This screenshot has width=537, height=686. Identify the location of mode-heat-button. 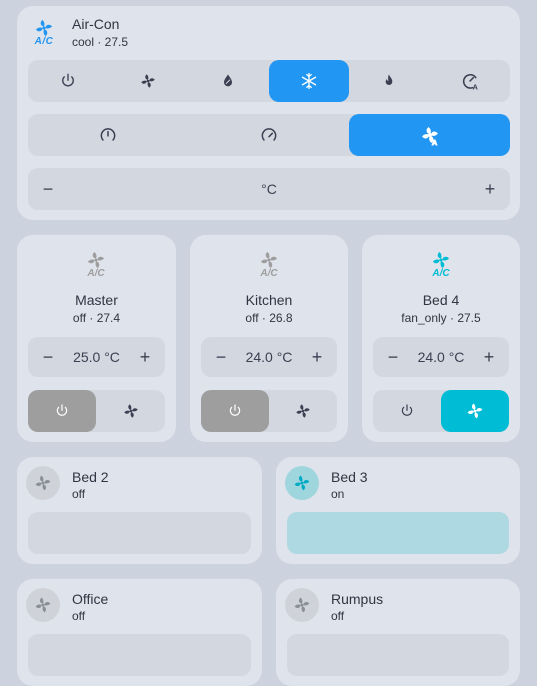
(389, 81).